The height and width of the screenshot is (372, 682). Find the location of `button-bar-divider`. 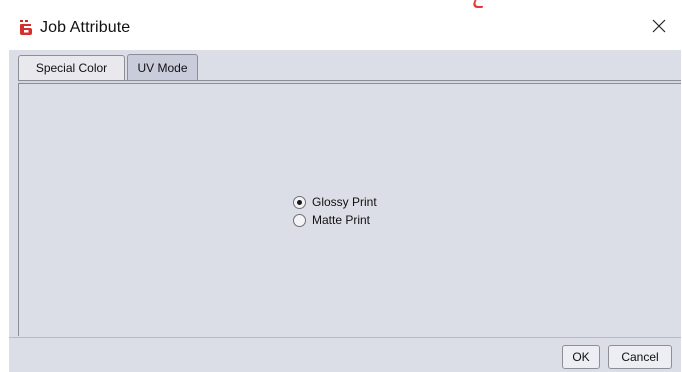

button-bar-divider is located at coordinates (345, 337).